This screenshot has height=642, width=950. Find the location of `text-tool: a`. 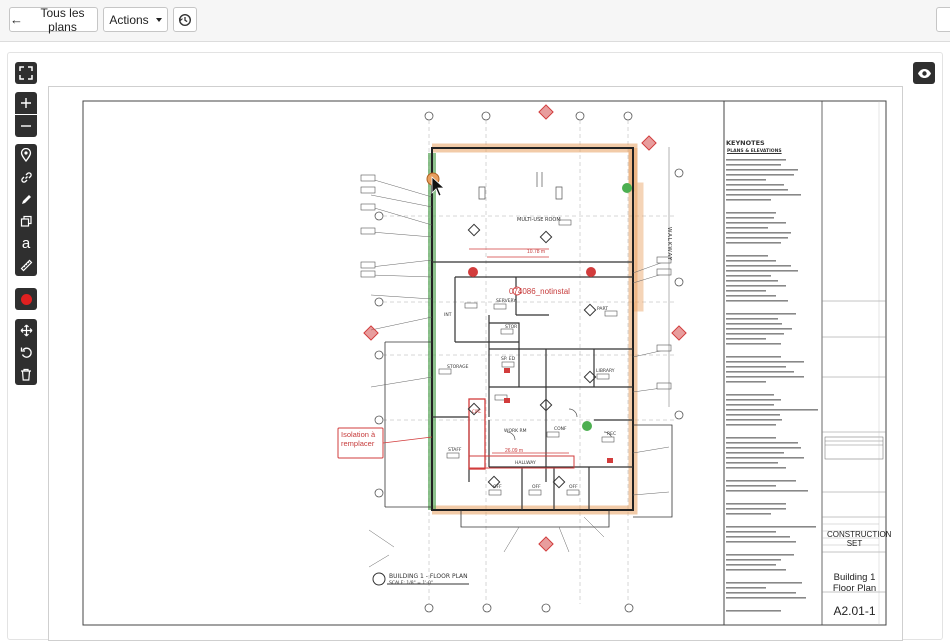

text-tool: a is located at coordinates (26, 243).